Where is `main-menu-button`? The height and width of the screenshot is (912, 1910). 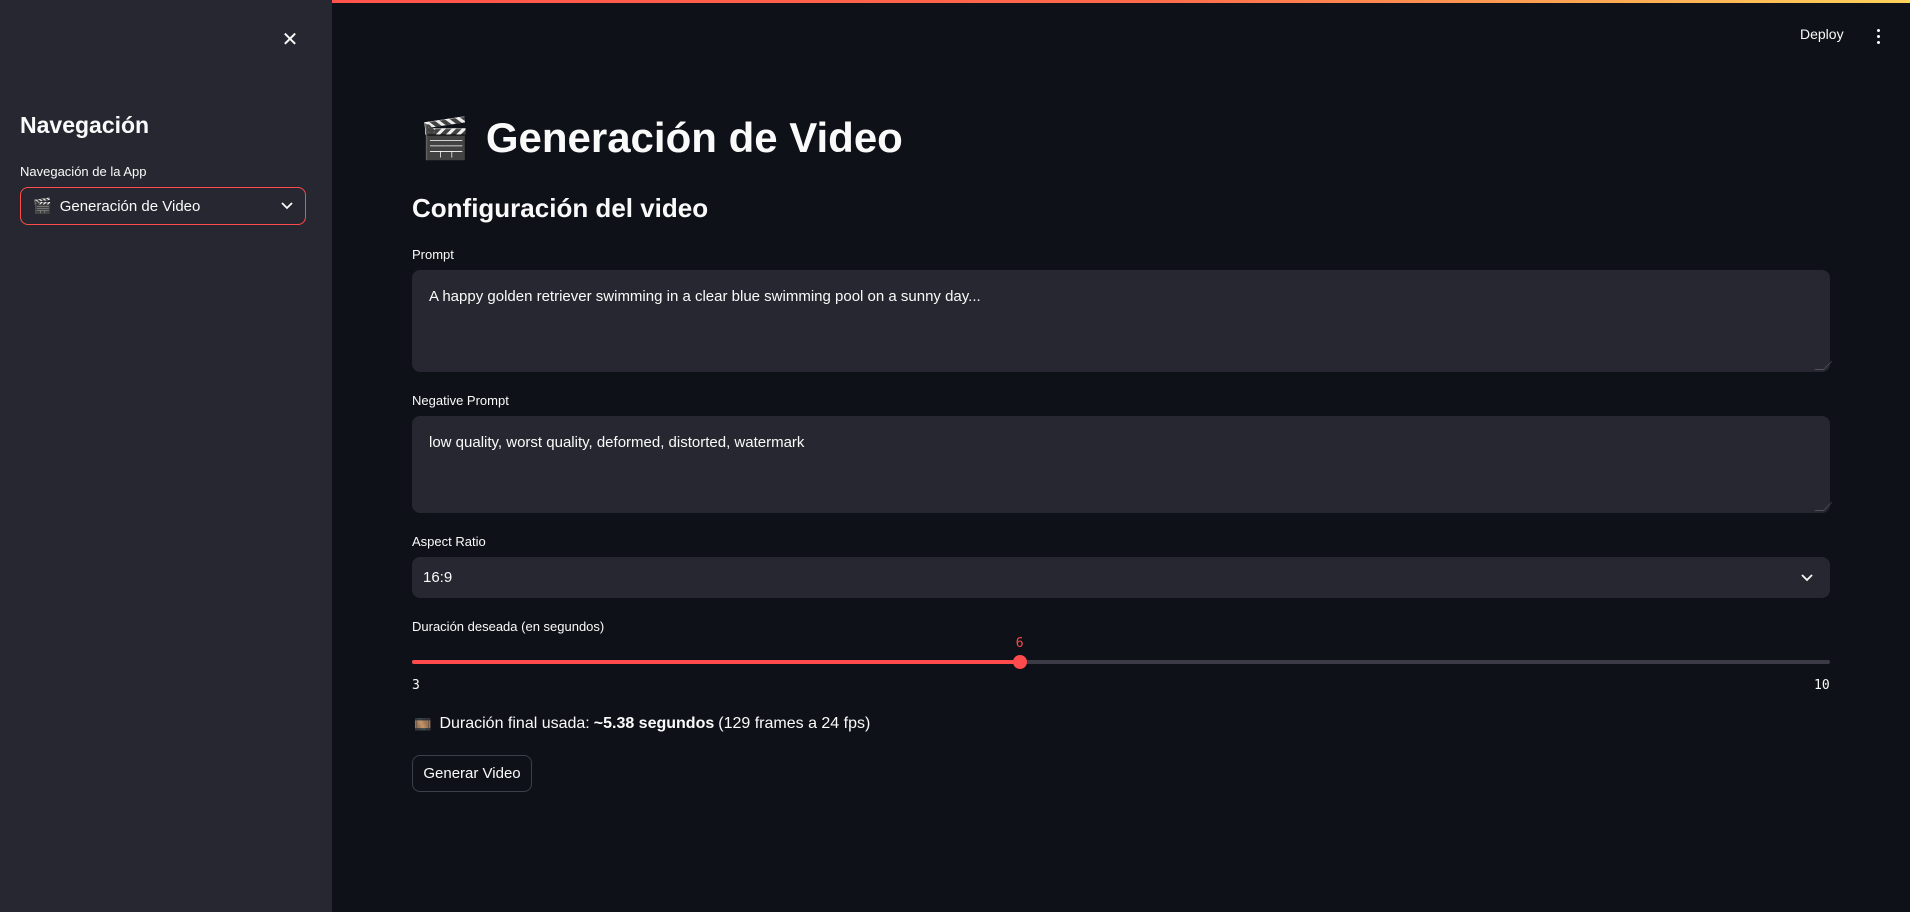
main-menu-button is located at coordinates (1878, 36).